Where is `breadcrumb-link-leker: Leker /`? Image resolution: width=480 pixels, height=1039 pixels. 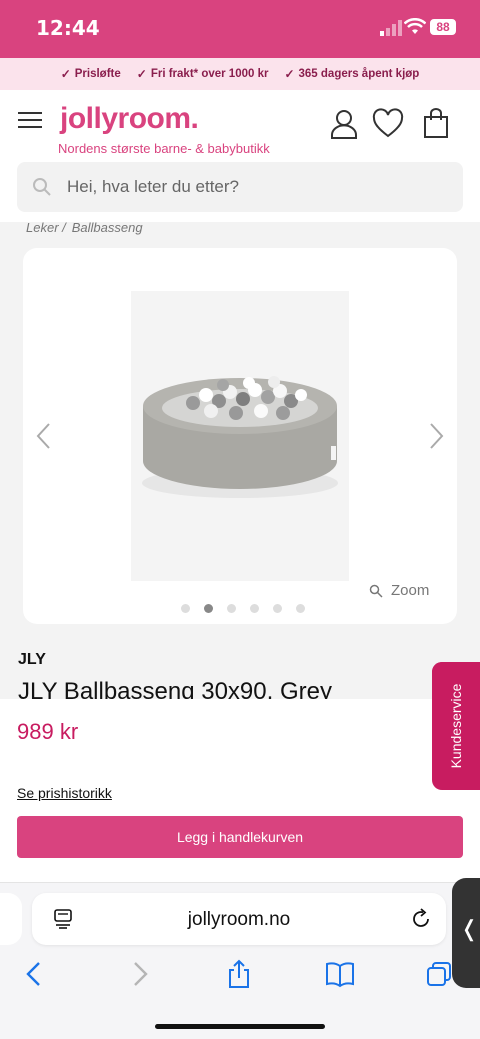
breadcrumb-link-leker: Leker / is located at coordinates (46, 227).